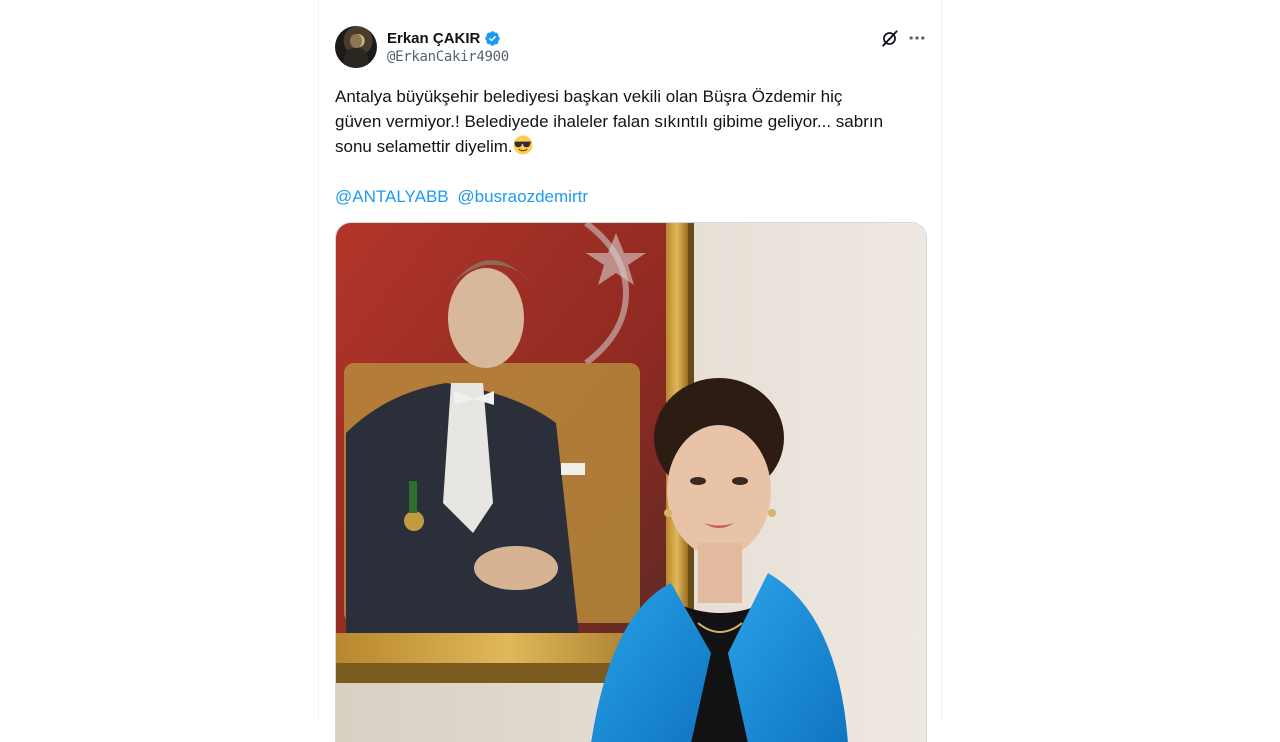  I want to click on avatar-body, so click(356, 58).